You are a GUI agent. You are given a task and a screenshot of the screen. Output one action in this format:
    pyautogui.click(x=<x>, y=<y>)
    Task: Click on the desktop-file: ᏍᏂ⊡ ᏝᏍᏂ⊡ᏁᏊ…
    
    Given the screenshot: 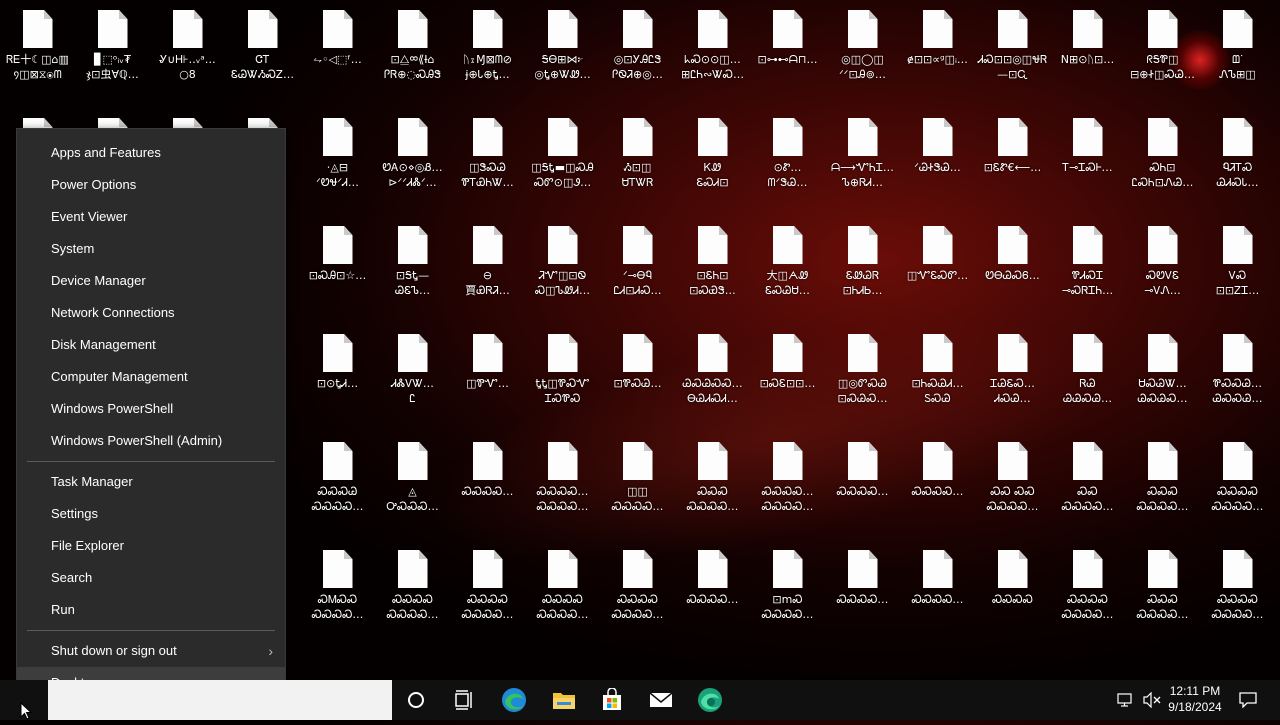 What is the action you would take?
    pyautogui.click(x=1162, y=158)
    